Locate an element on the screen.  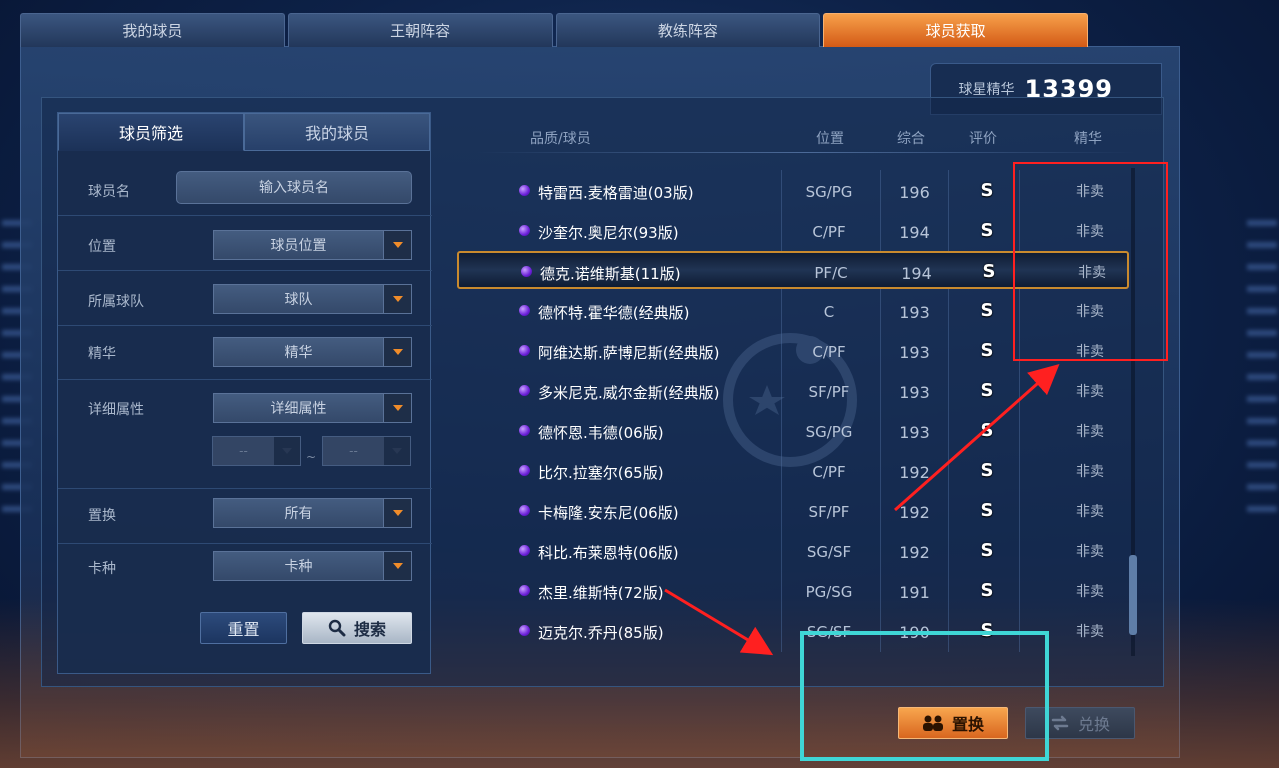
annotation-arrow-down is located at coordinates (719, 622).